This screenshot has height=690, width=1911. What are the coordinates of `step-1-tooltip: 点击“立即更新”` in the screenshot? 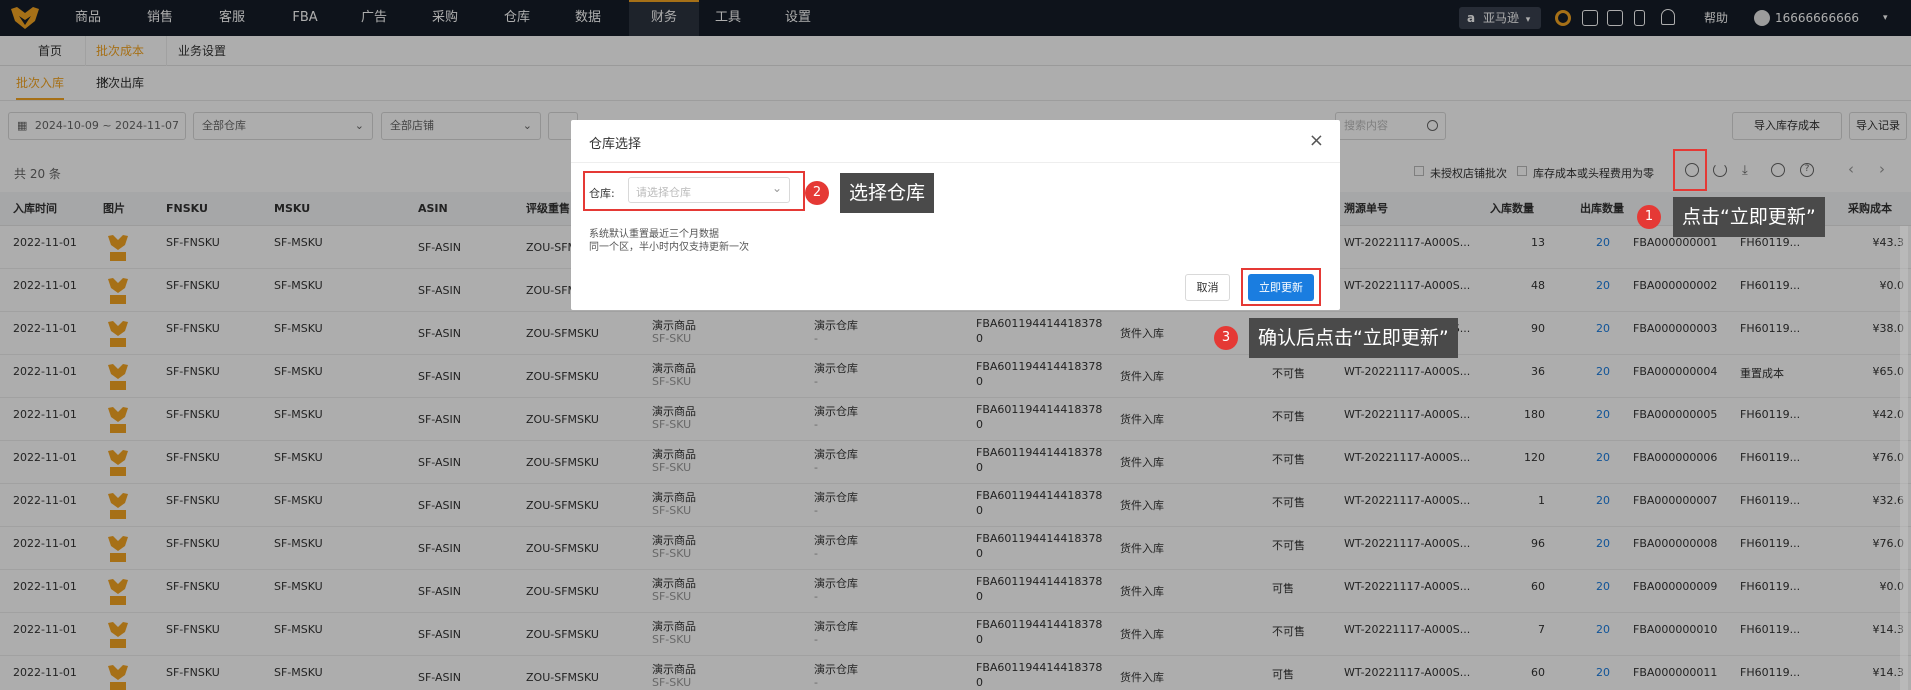 It's located at (1749, 217).